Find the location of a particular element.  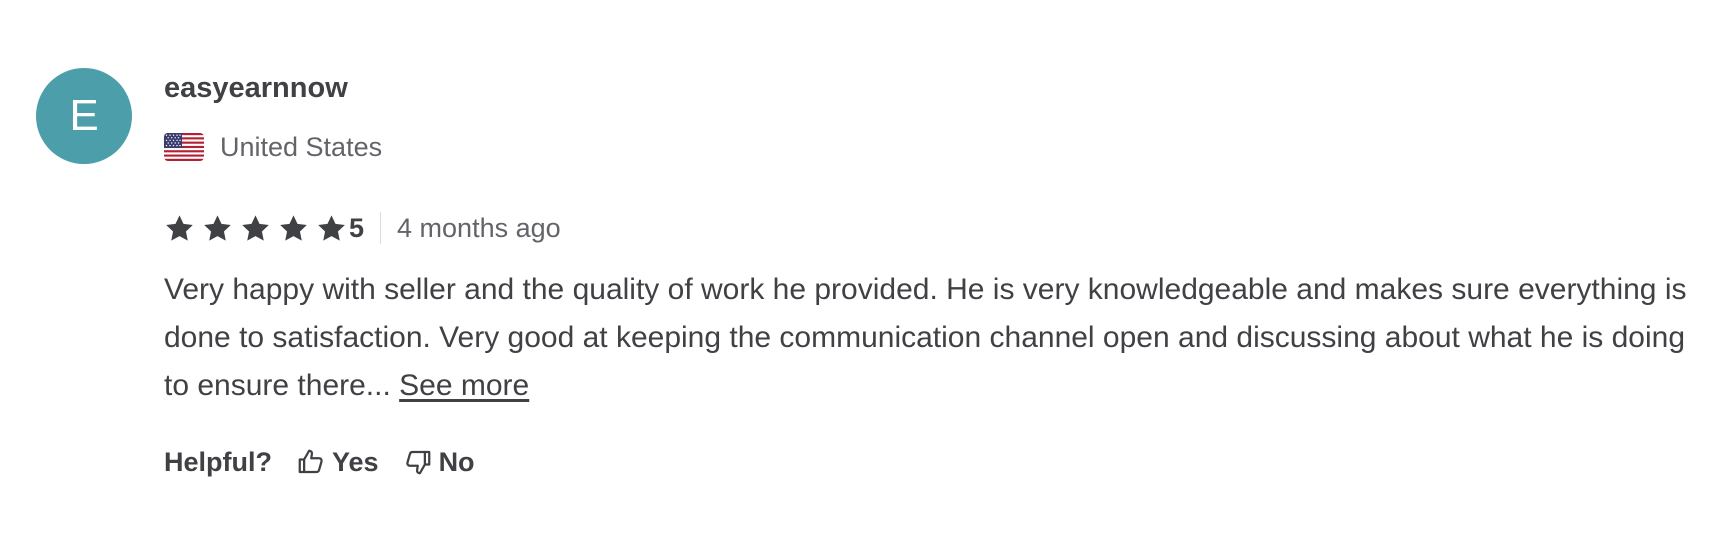

star-rating is located at coordinates (255, 228).